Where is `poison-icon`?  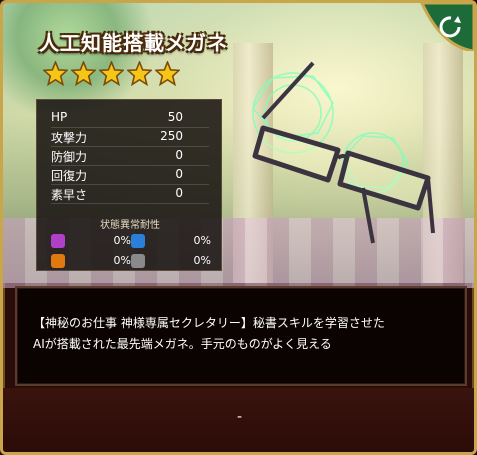
poison-icon is located at coordinates (58, 241).